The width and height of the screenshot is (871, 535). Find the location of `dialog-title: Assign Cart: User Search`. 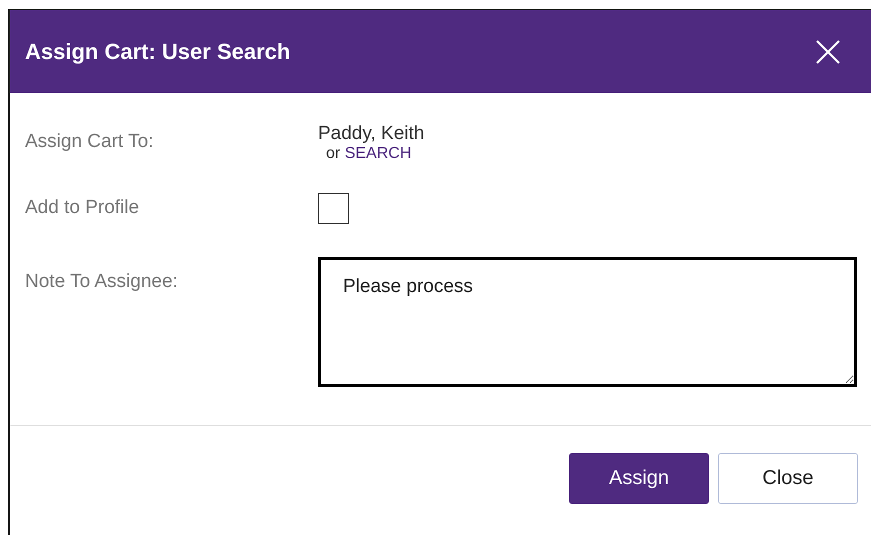

dialog-title: Assign Cart: User Search is located at coordinates (157, 51).